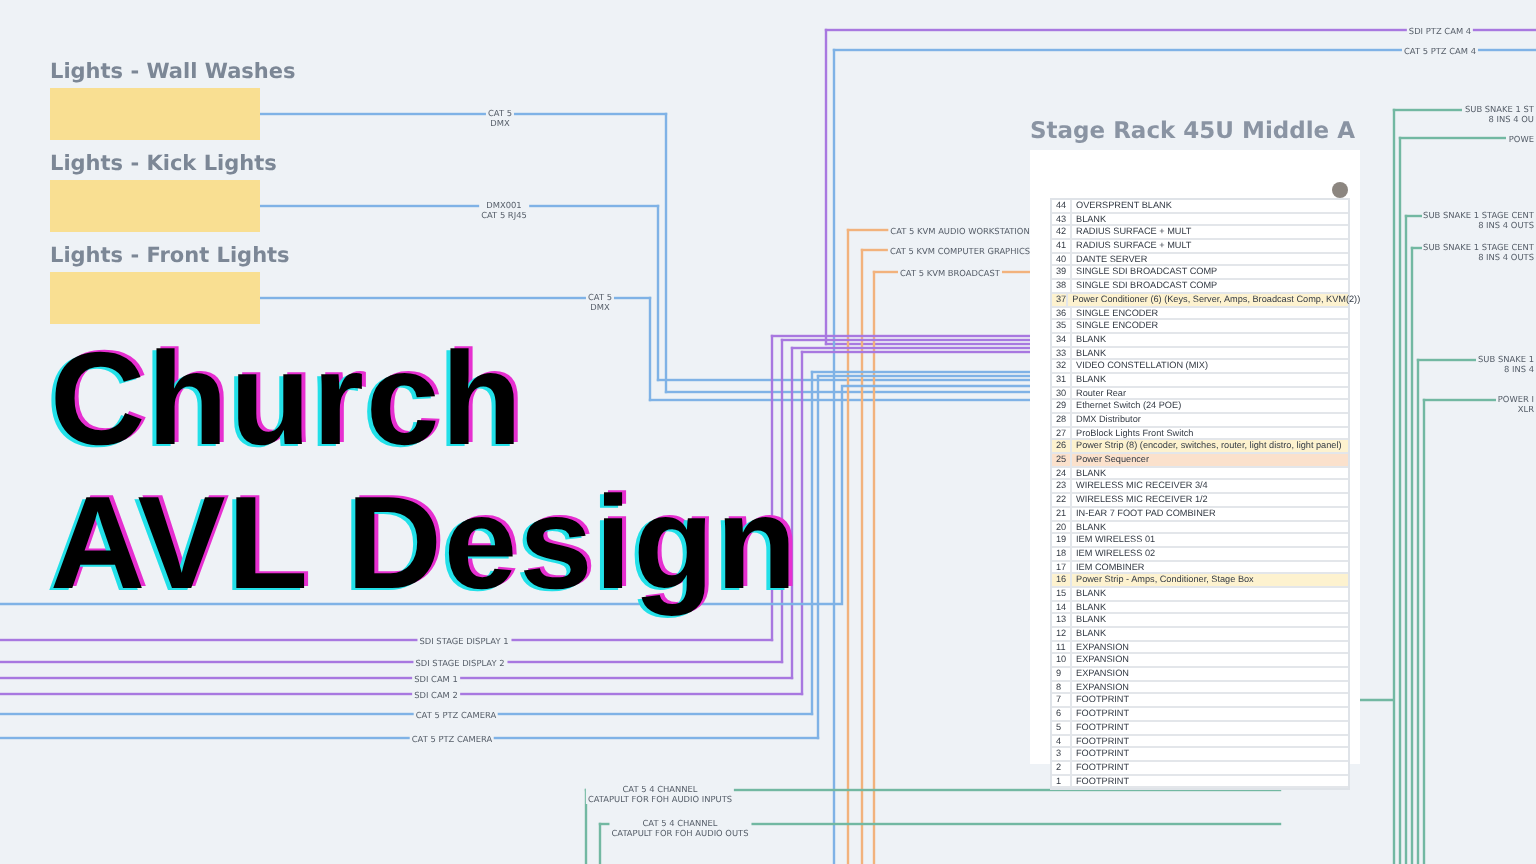  I want to click on group-title: Lights - Kick Lights, so click(163, 164).